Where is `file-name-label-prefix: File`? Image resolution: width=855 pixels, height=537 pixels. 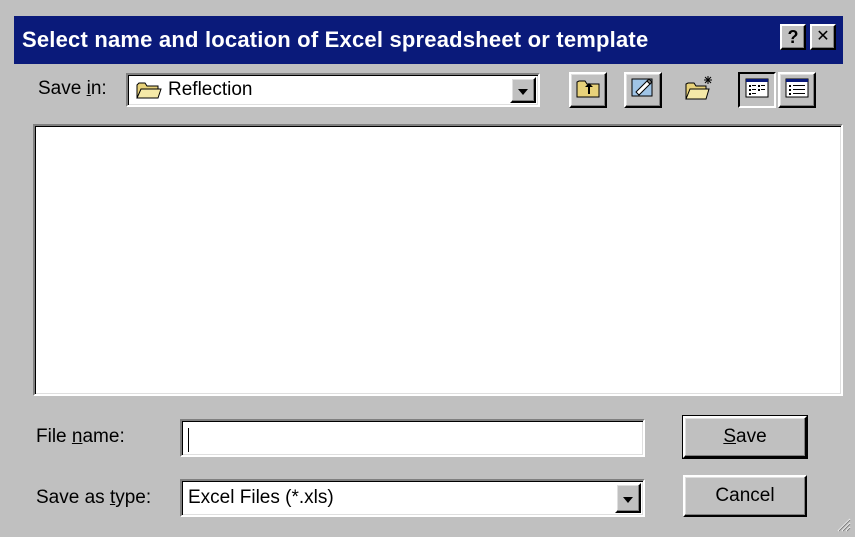
file-name-label-prefix: File is located at coordinates (54, 436).